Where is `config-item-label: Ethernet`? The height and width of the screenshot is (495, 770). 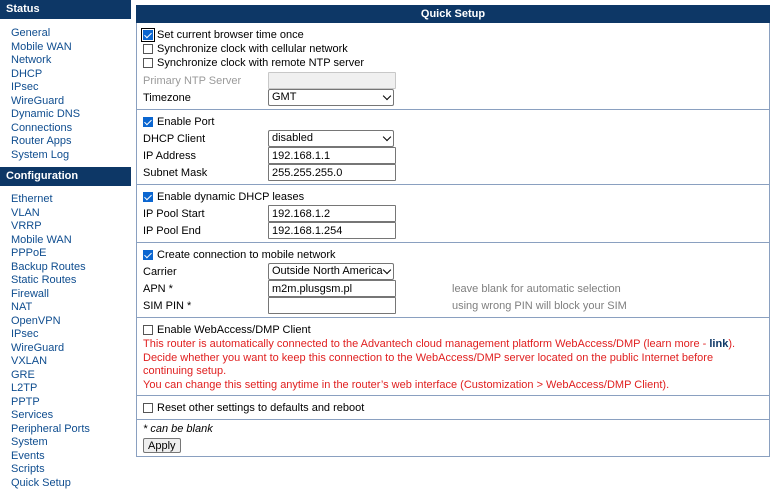
config-item-label: Ethernet is located at coordinates (32, 199).